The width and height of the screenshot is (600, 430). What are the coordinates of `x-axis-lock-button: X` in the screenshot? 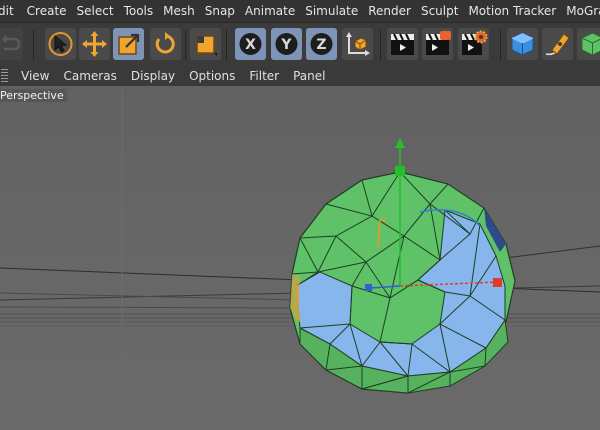 It's located at (250, 44).